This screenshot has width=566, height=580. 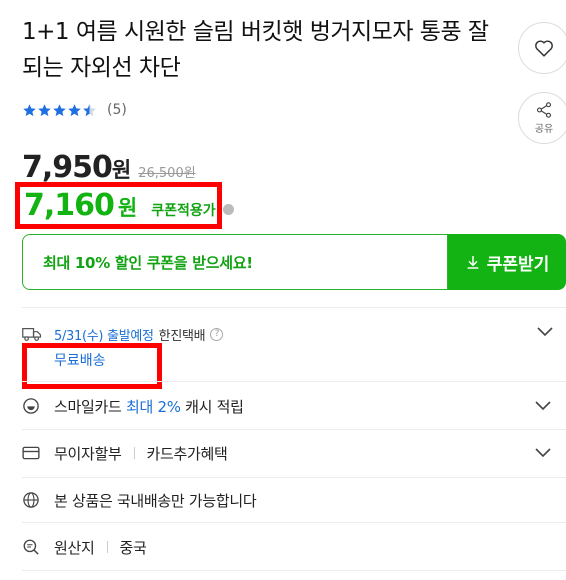 What do you see at coordinates (89, 109) in the screenshot?
I see `half-star-icon` at bounding box center [89, 109].